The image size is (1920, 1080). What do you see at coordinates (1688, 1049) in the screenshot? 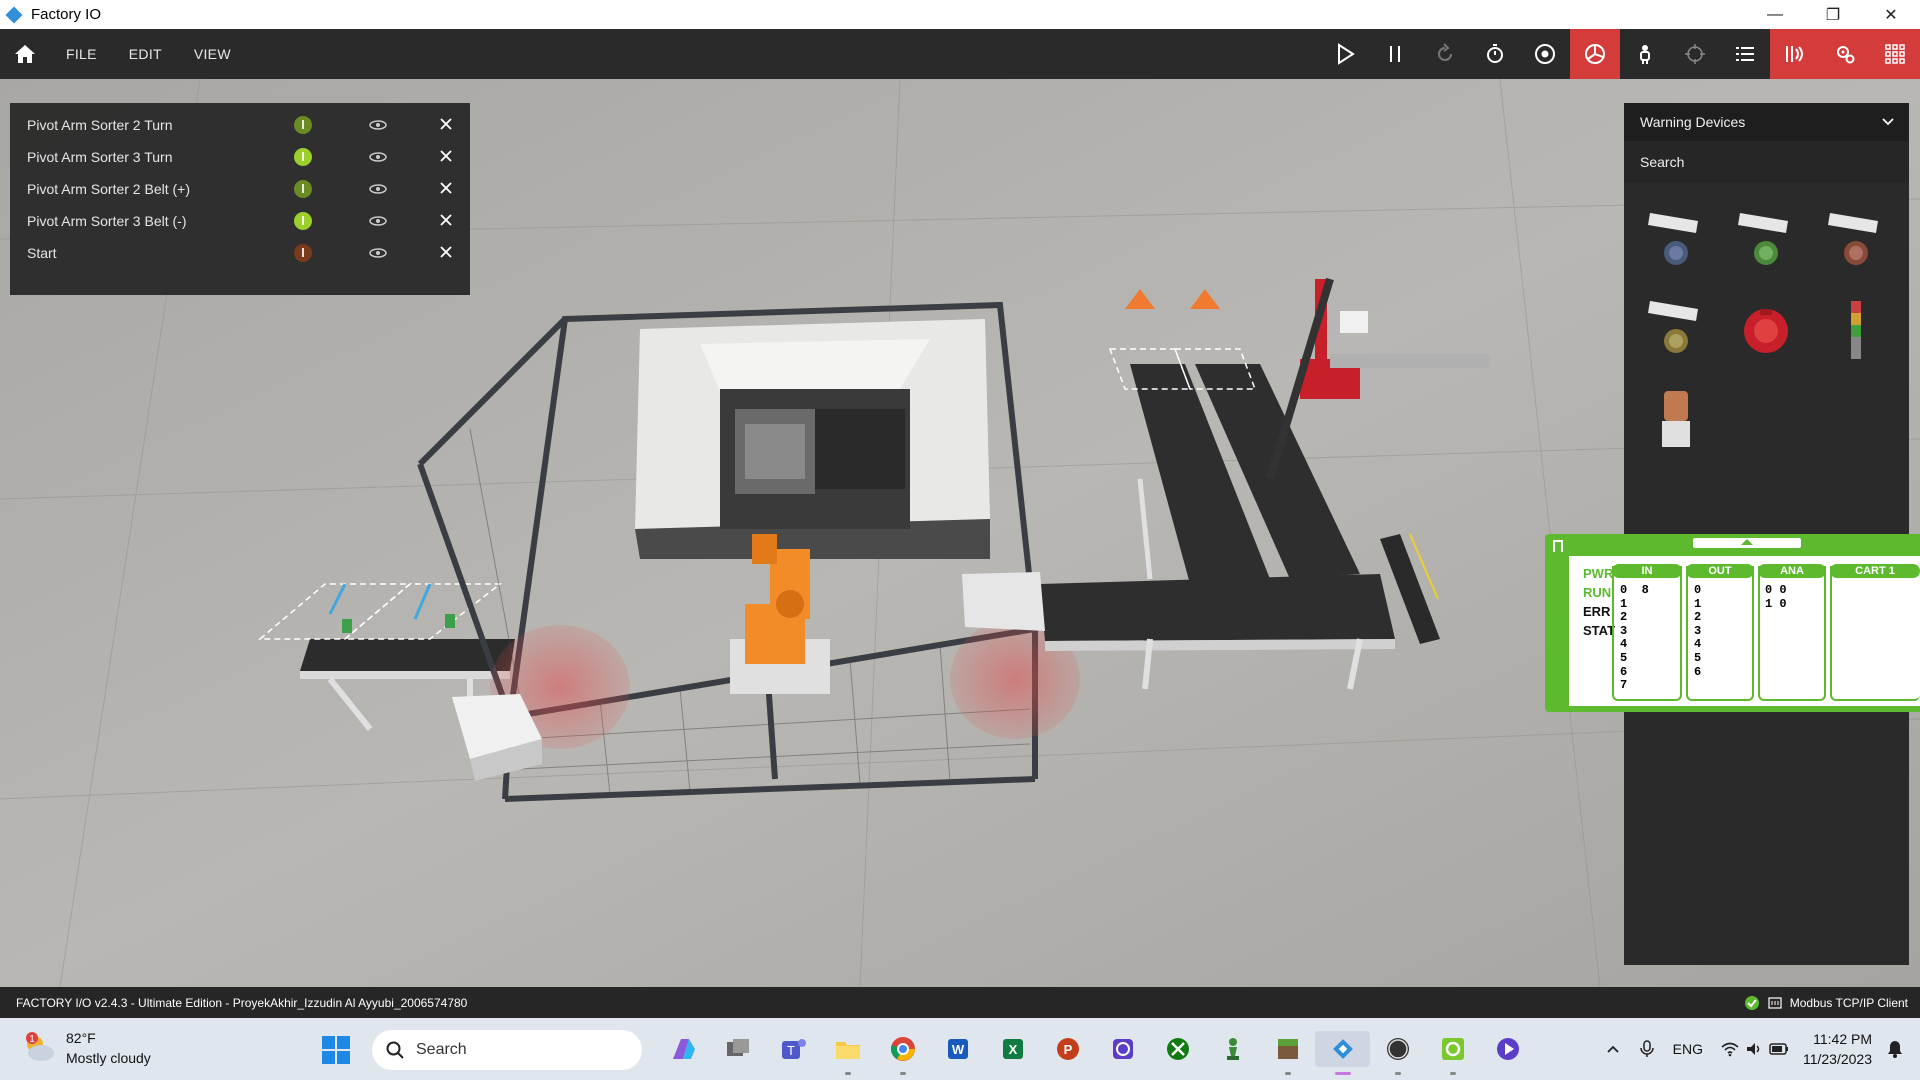
I see `language-indicator: ENG` at bounding box center [1688, 1049].